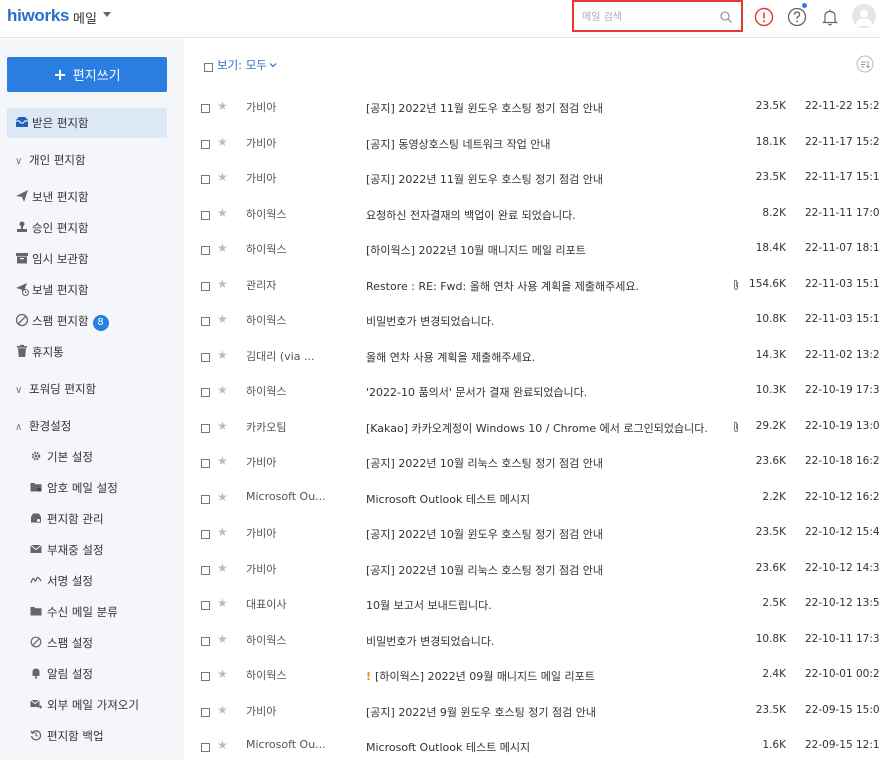  What do you see at coordinates (247, 65) in the screenshot?
I see `view-filter-dropdown: 보기: 모두` at bounding box center [247, 65].